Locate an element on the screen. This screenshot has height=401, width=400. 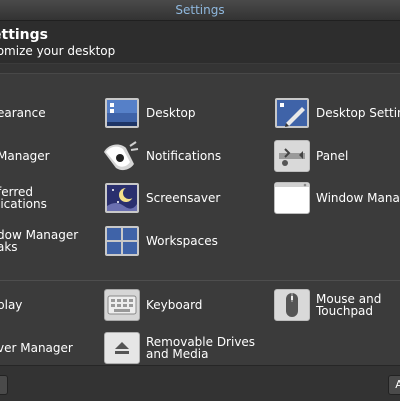
all-settings-button: A is located at coordinates (394, 385).